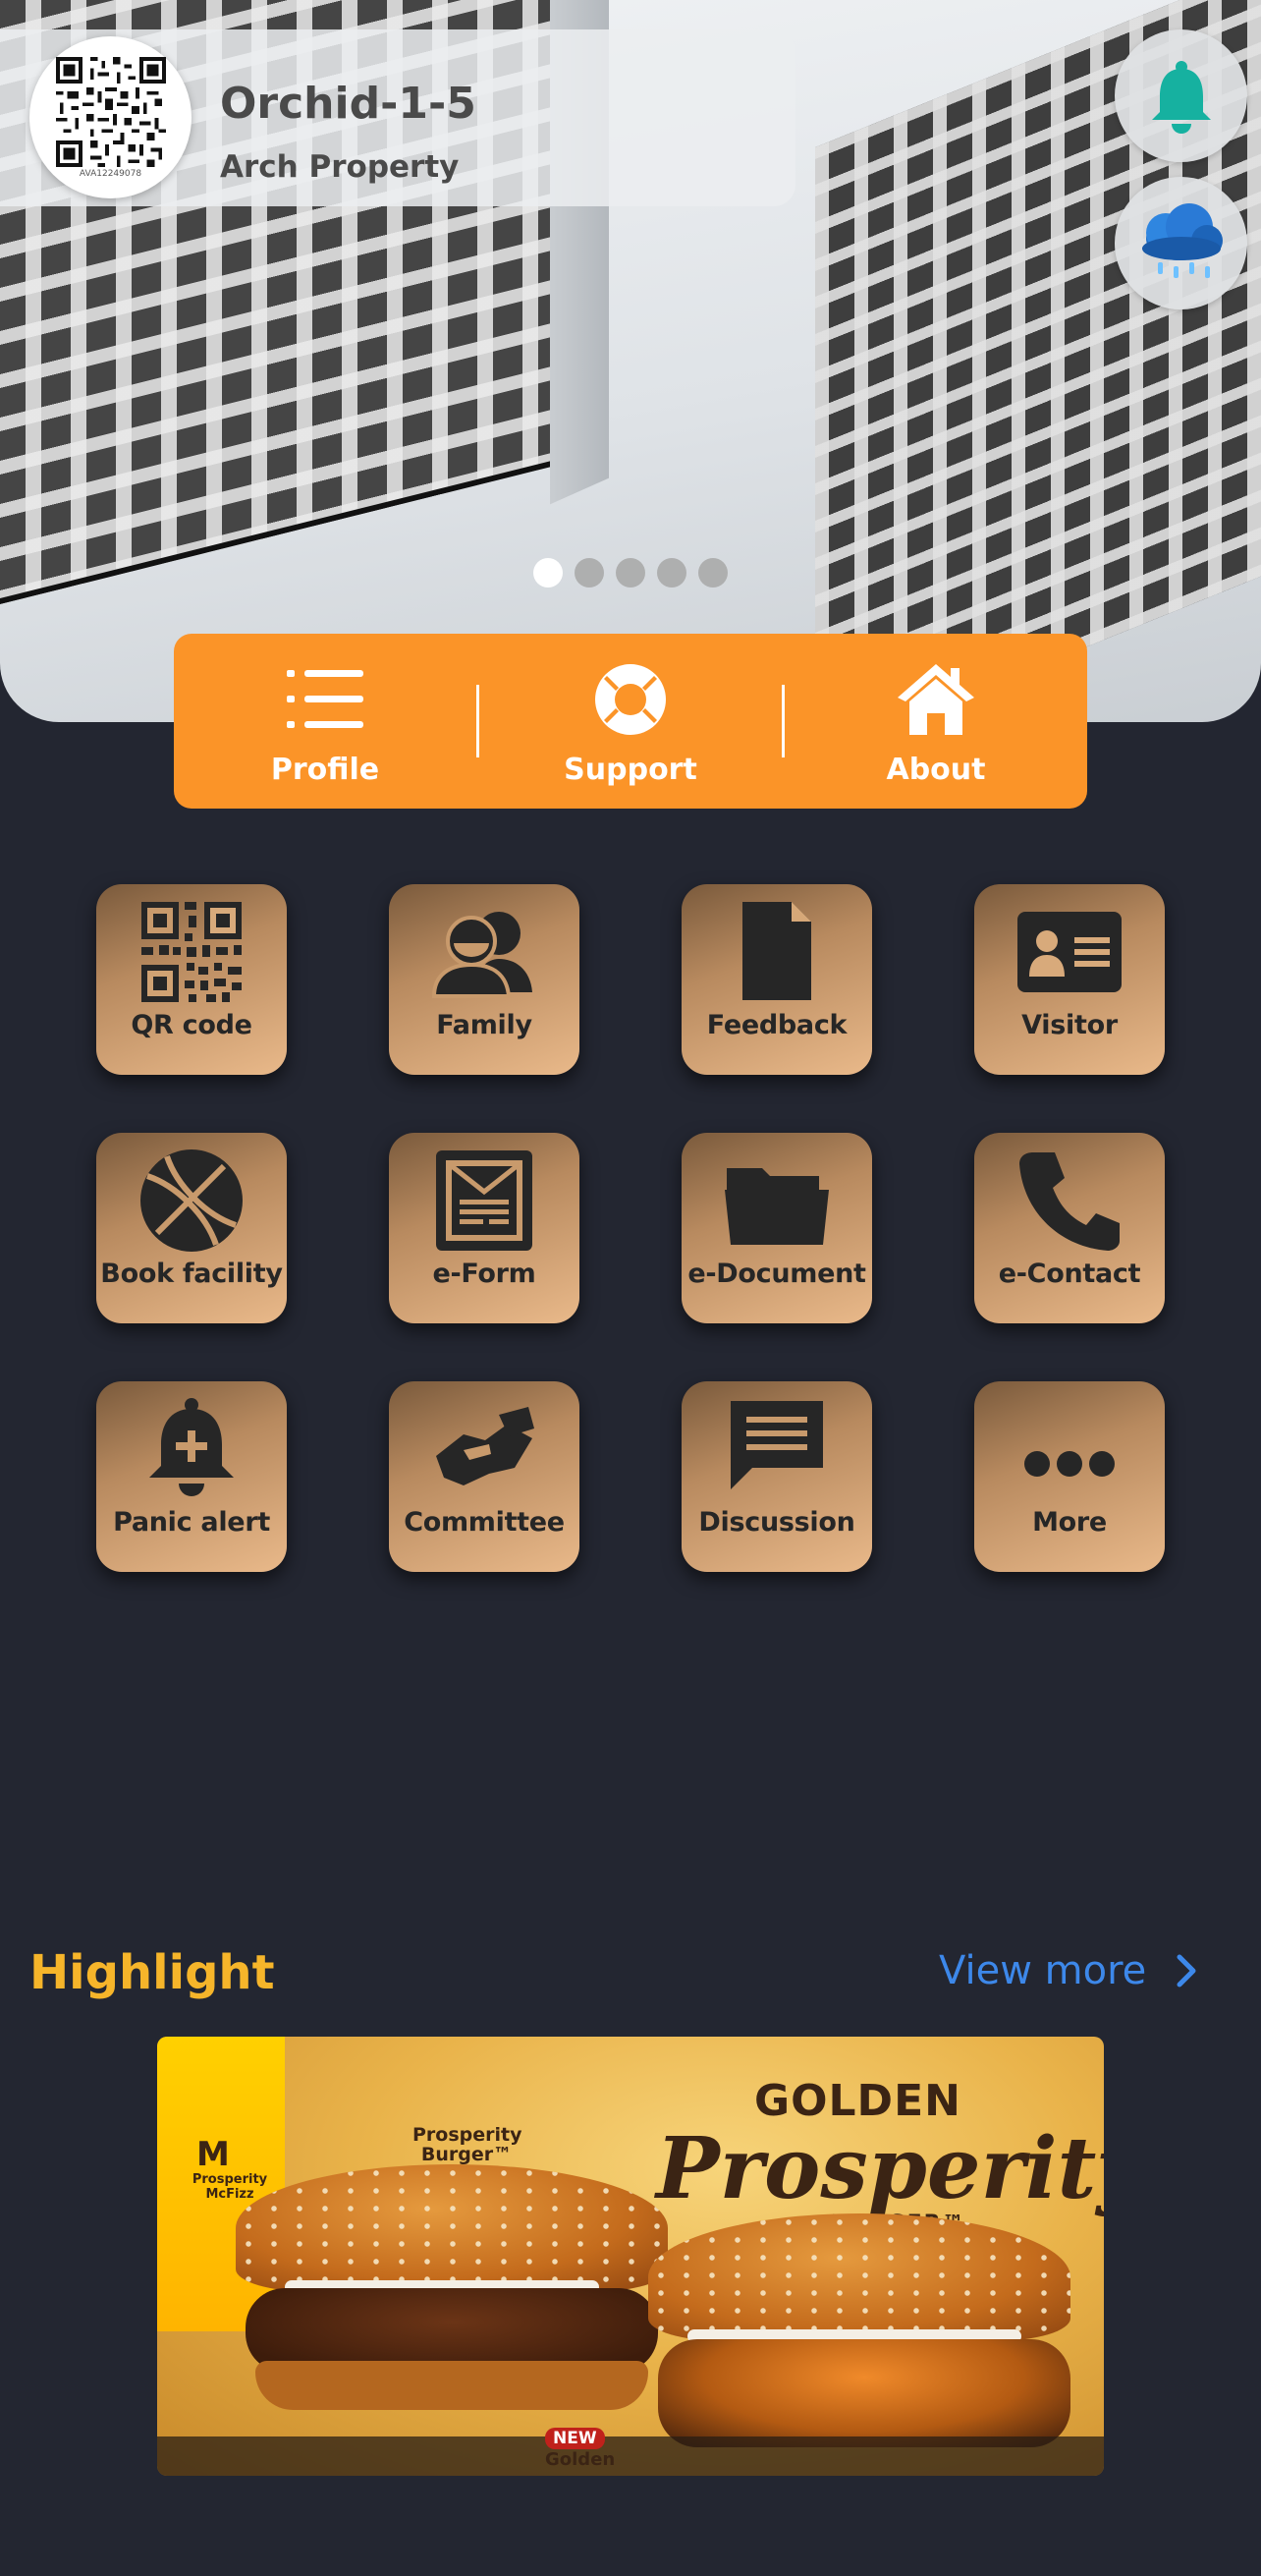 The height and width of the screenshot is (2576, 1261). Describe the element at coordinates (548, 573) in the screenshot. I see `carousel-dot-active` at that location.